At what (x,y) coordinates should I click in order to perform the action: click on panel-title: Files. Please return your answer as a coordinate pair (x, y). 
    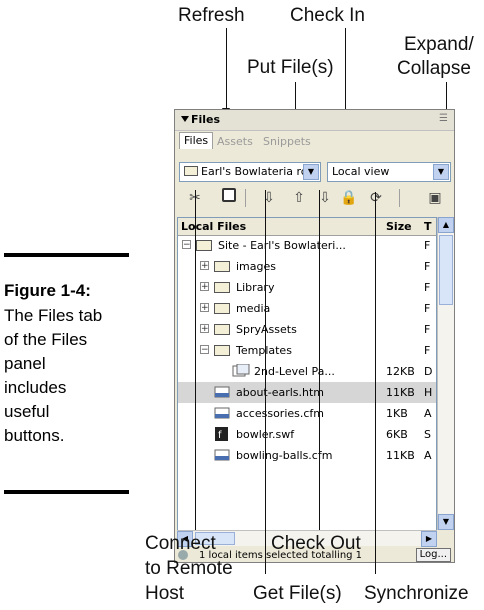
    Looking at the image, I should click on (206, 119).